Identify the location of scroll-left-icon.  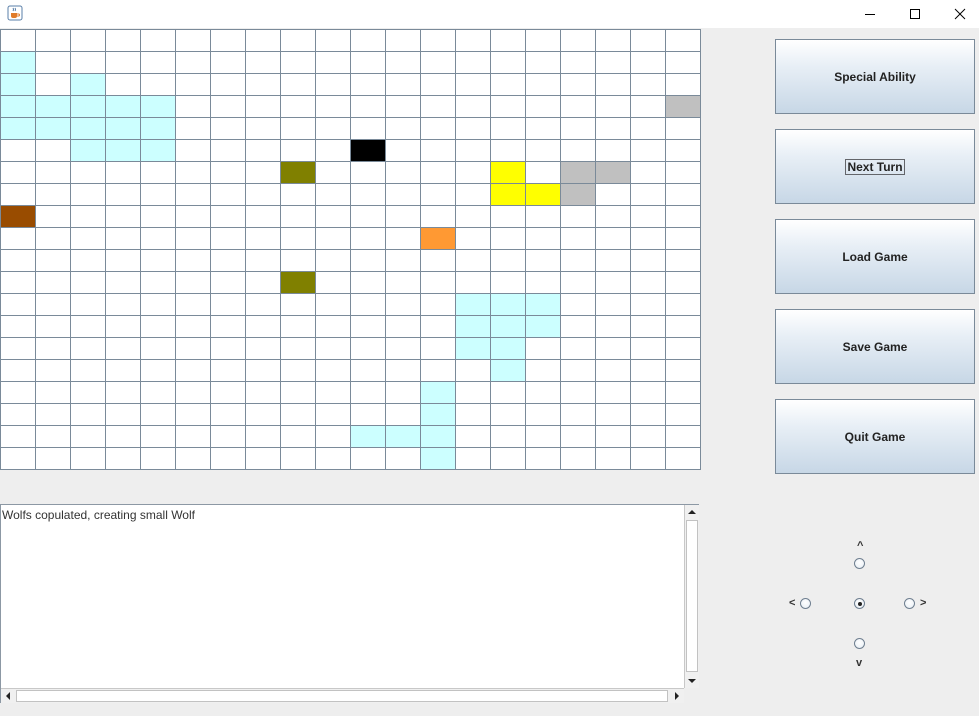
(8, 696).